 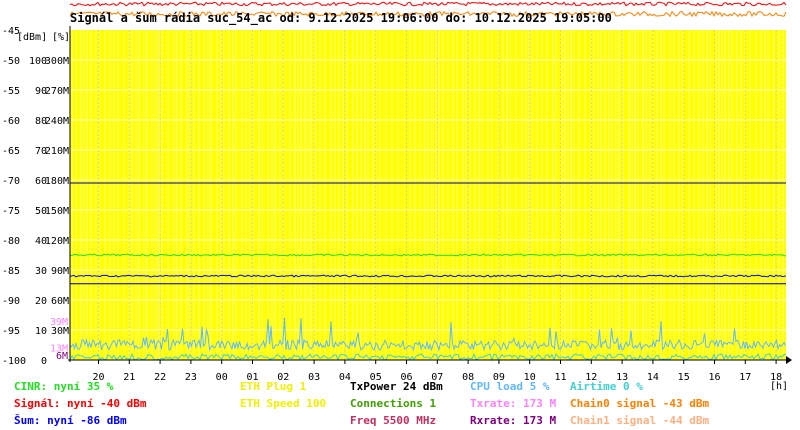 I want to click on y-tick-label-percent: 10, so click(x=41, y=331).